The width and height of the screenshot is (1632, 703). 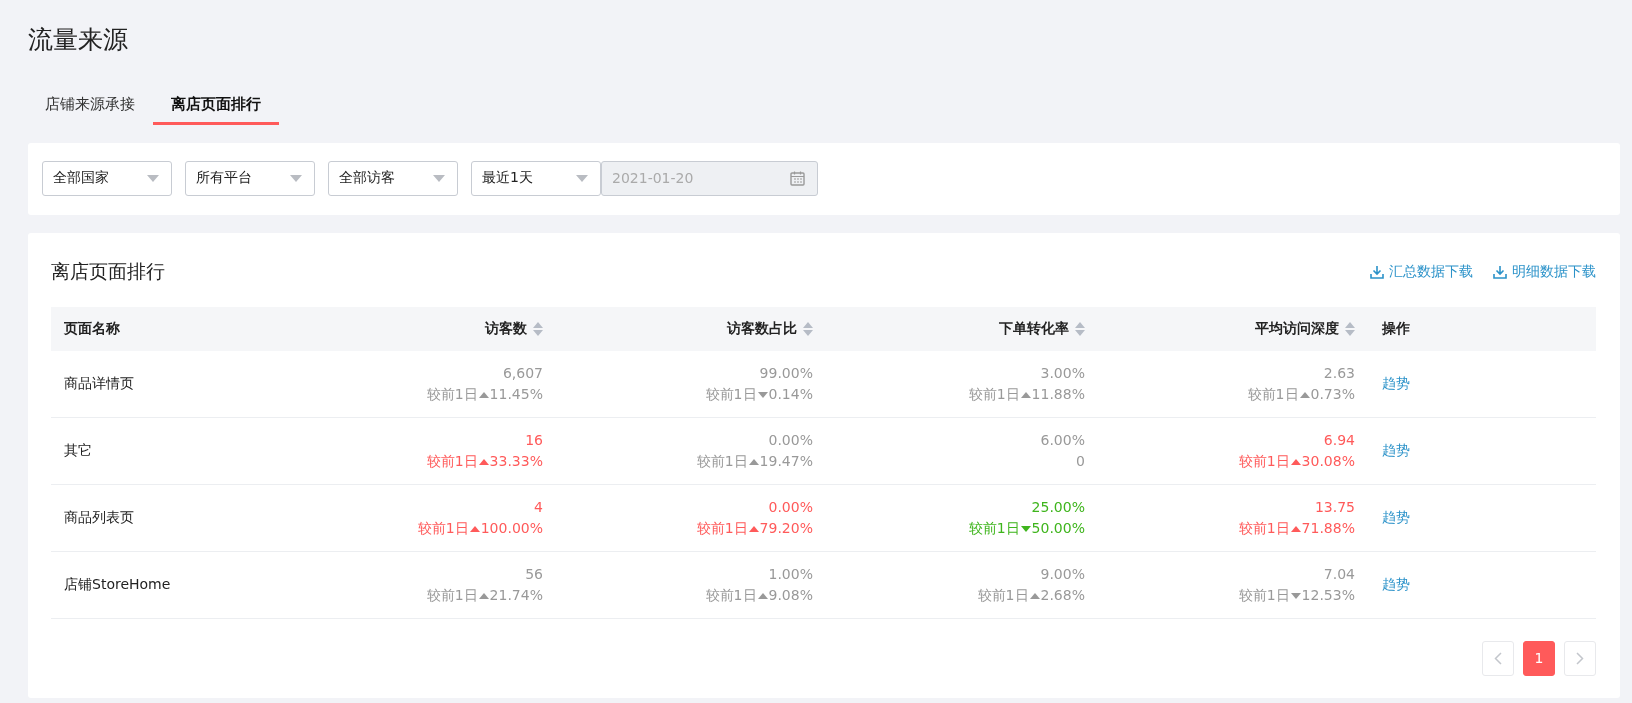 What do you see at coordinates (534, 440) in the screenshot?
I see `metric-value: 16` at bounding box center [534, 440].